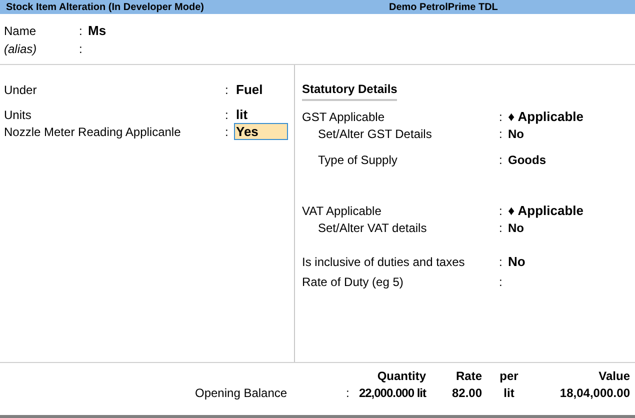 This screenshot has height=418, width=635. What do you see at coordinates (21, 90) in the screenshot?
I see `field-label: Under` at bounding box center [21, 90].